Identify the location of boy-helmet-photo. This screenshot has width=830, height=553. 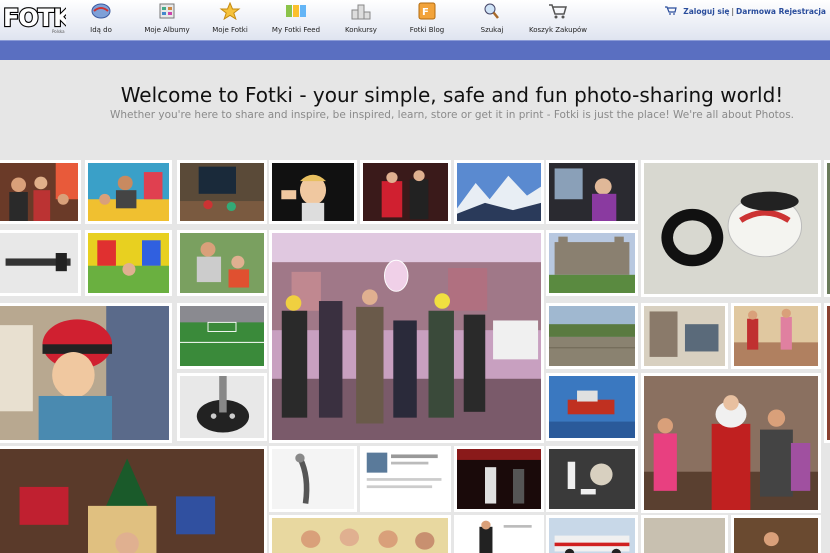
(86, 373).